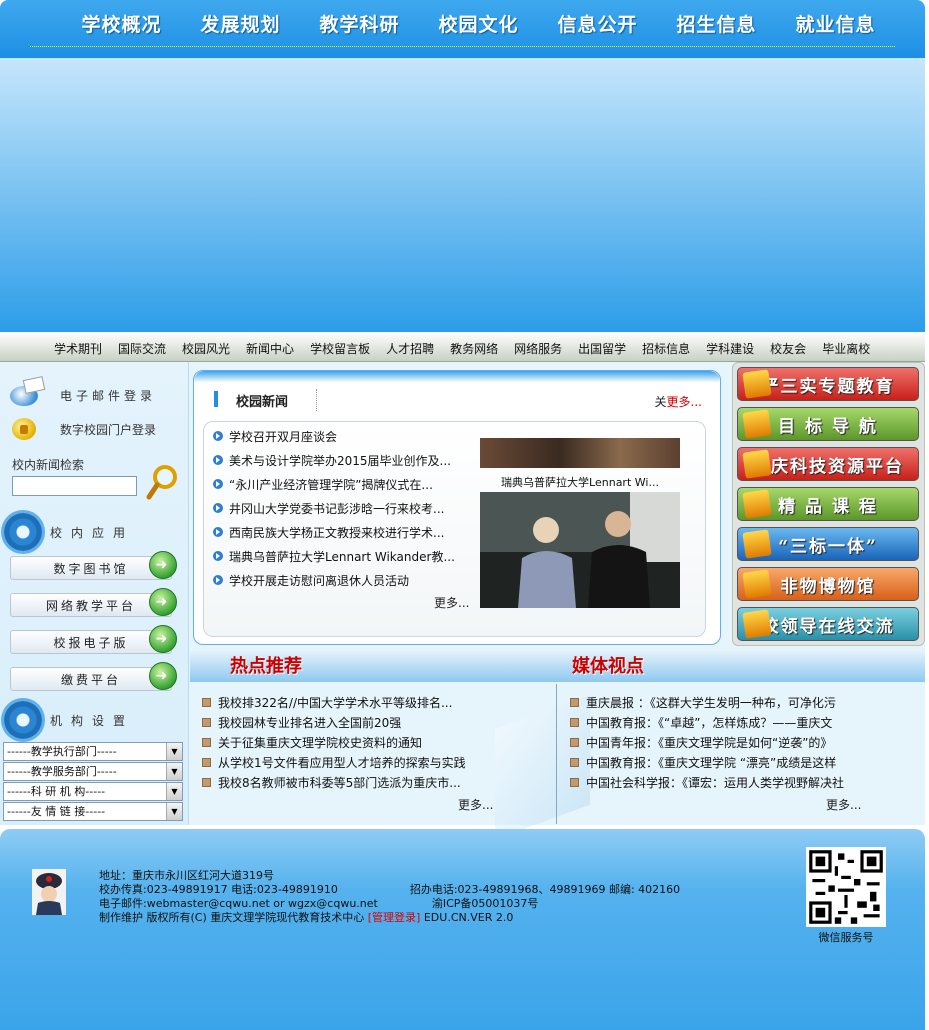  What do you see at coordinates (556, 754) in the screenshot?
I see `column-divider` at bounding box center [556, 754].